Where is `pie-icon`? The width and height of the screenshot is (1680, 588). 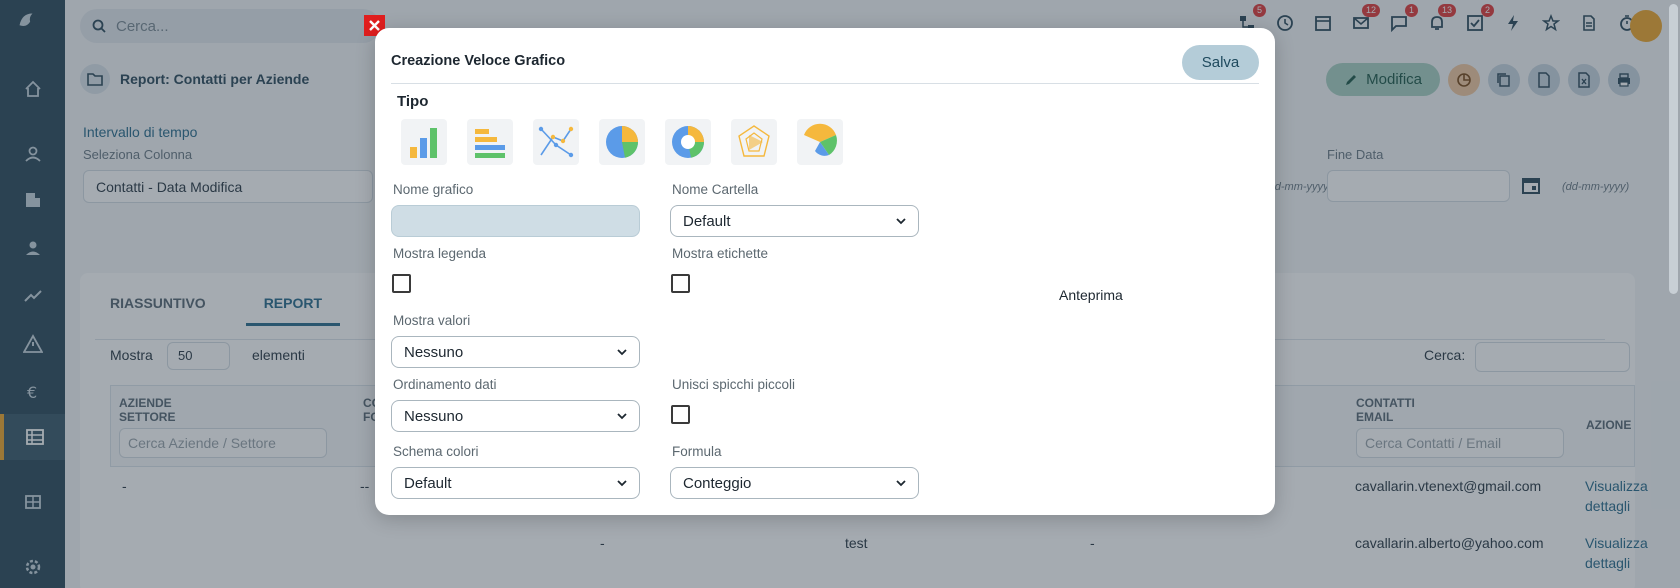
pie-icon is located at coordinates (622, 142).